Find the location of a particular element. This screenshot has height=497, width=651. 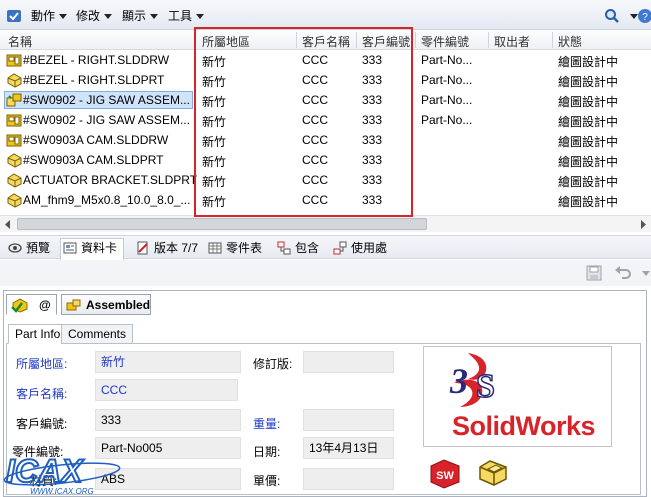

tab-comments: Comments is located at coordinates (97, 334).